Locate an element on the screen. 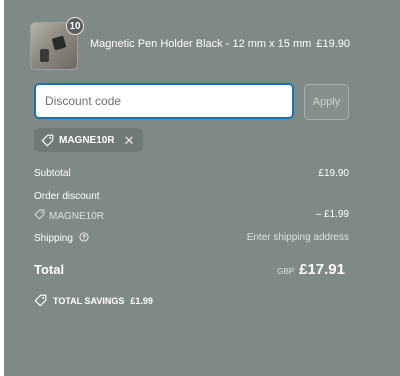 This screenshot has height=376, width=400. discount-value: – £1.99 is located at coordinates (332, 214).